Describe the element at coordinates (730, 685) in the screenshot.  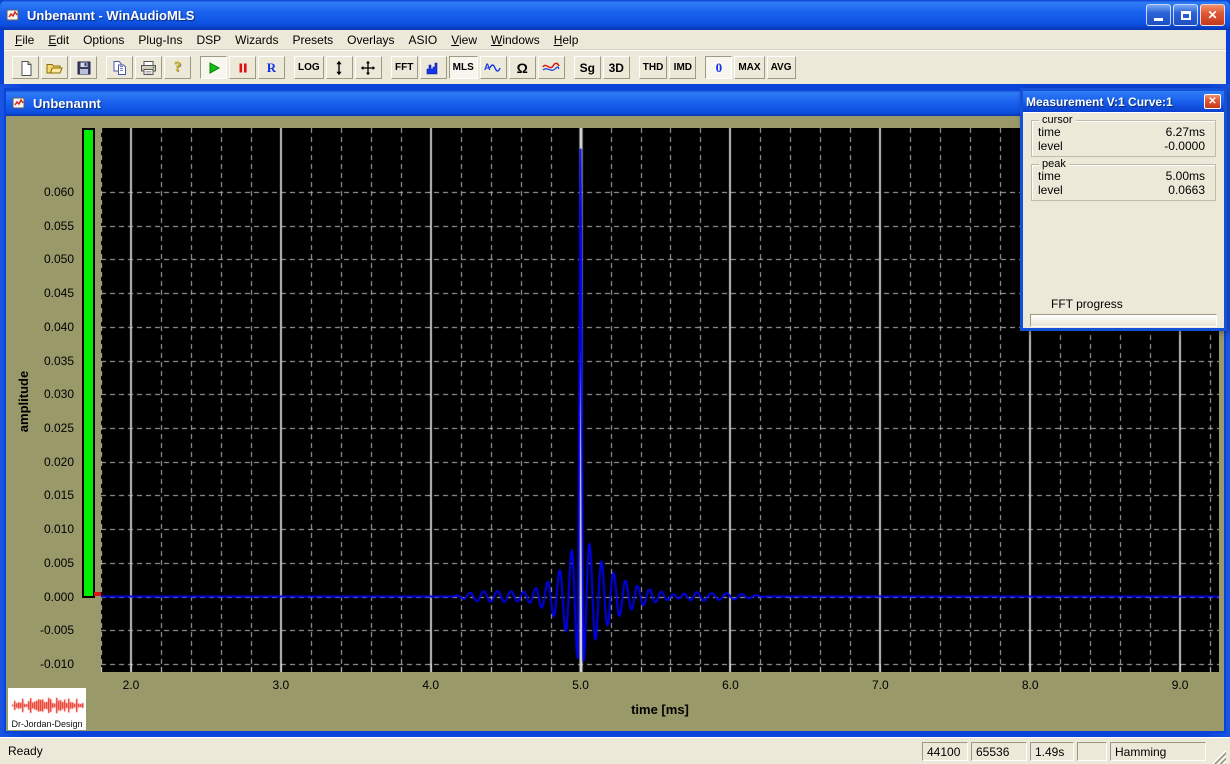
I see `x-tick-label: 6.0` at that location.